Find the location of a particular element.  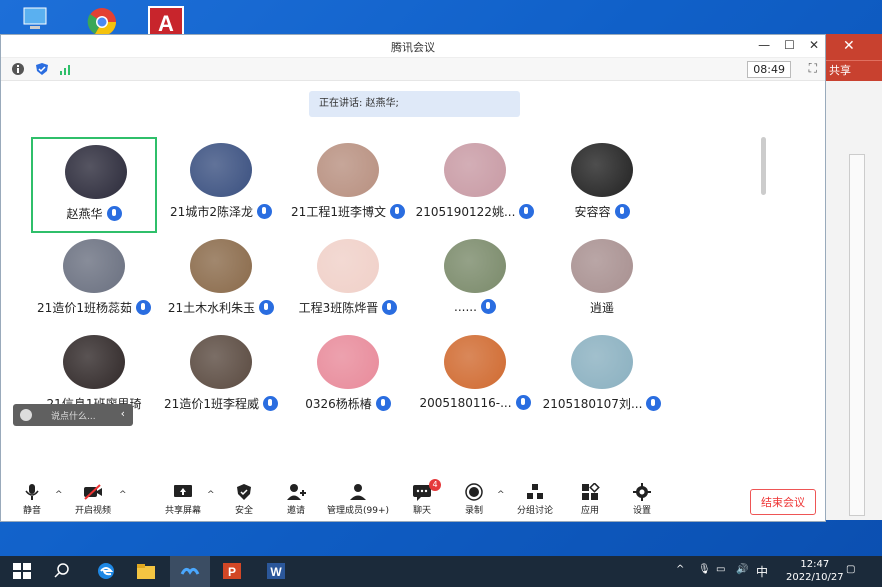

tencent-meeting-icon is located at coordinates (190, 571).